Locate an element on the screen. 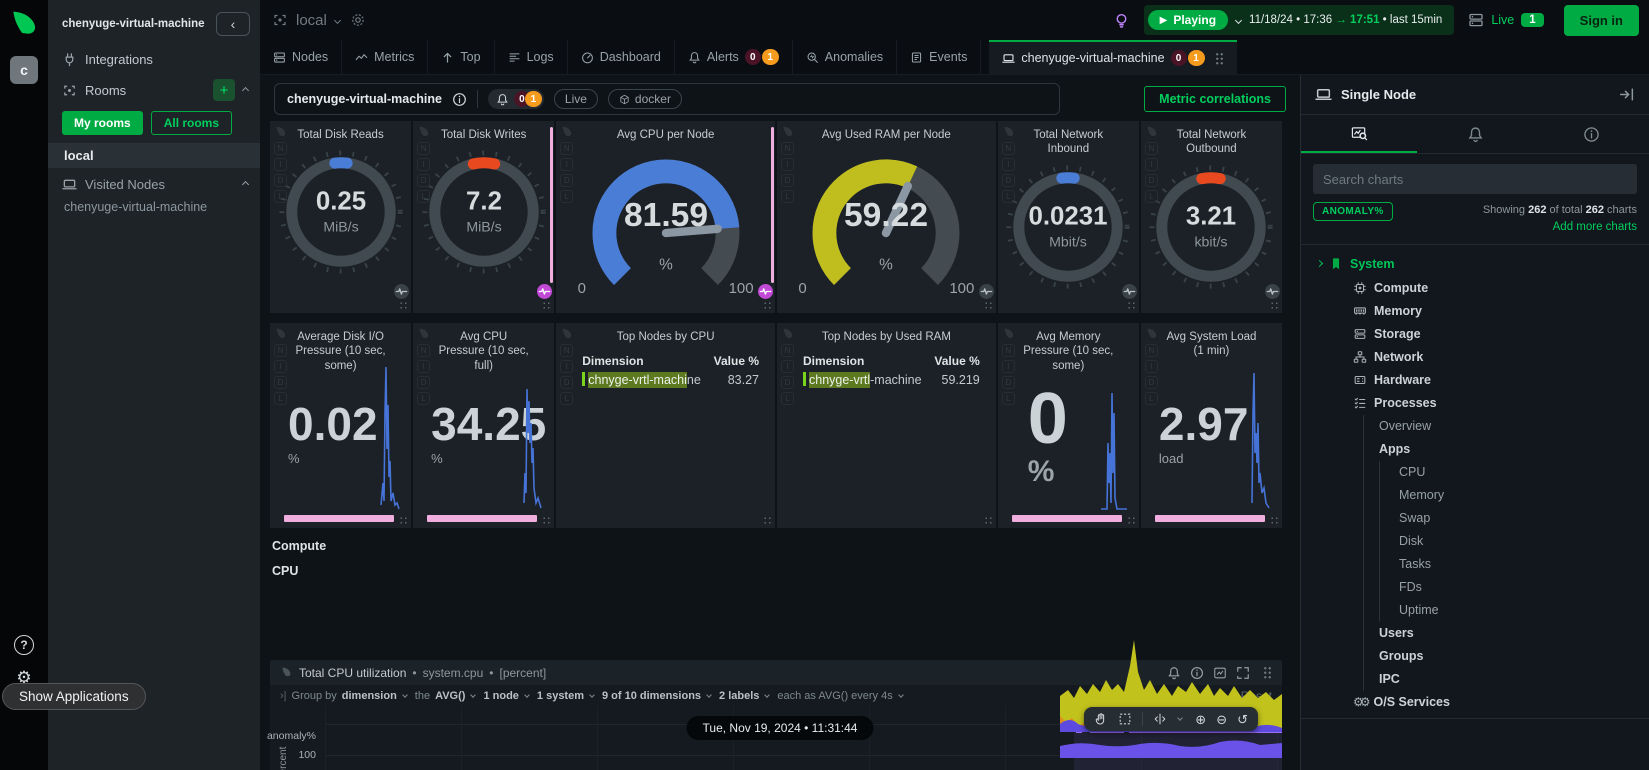  table-row: chnyge-vrtl-machine 83.27 is located at coordinates (670, 380).